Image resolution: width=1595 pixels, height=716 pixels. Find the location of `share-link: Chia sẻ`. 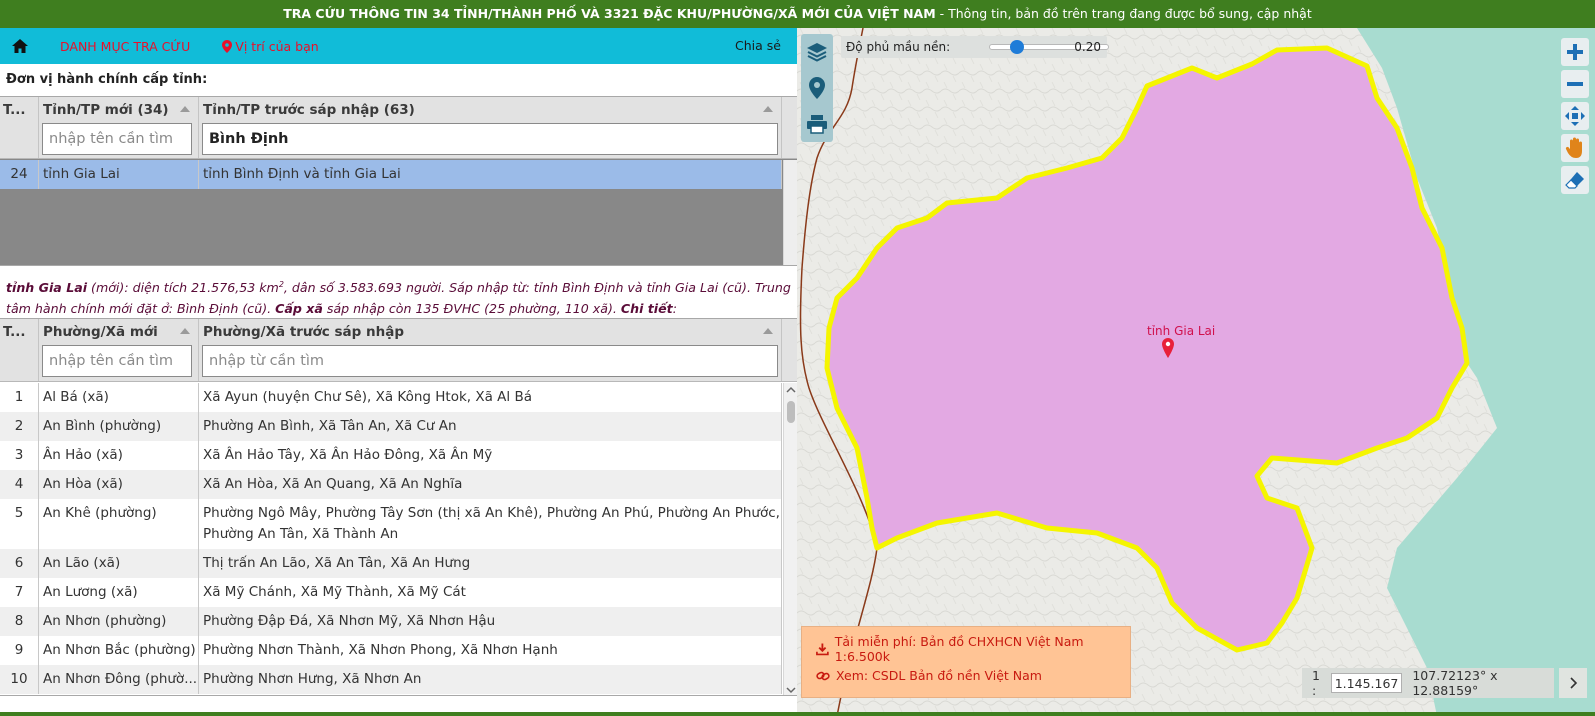

share-link: Chia sẻ is located at coordinates (758, 45).